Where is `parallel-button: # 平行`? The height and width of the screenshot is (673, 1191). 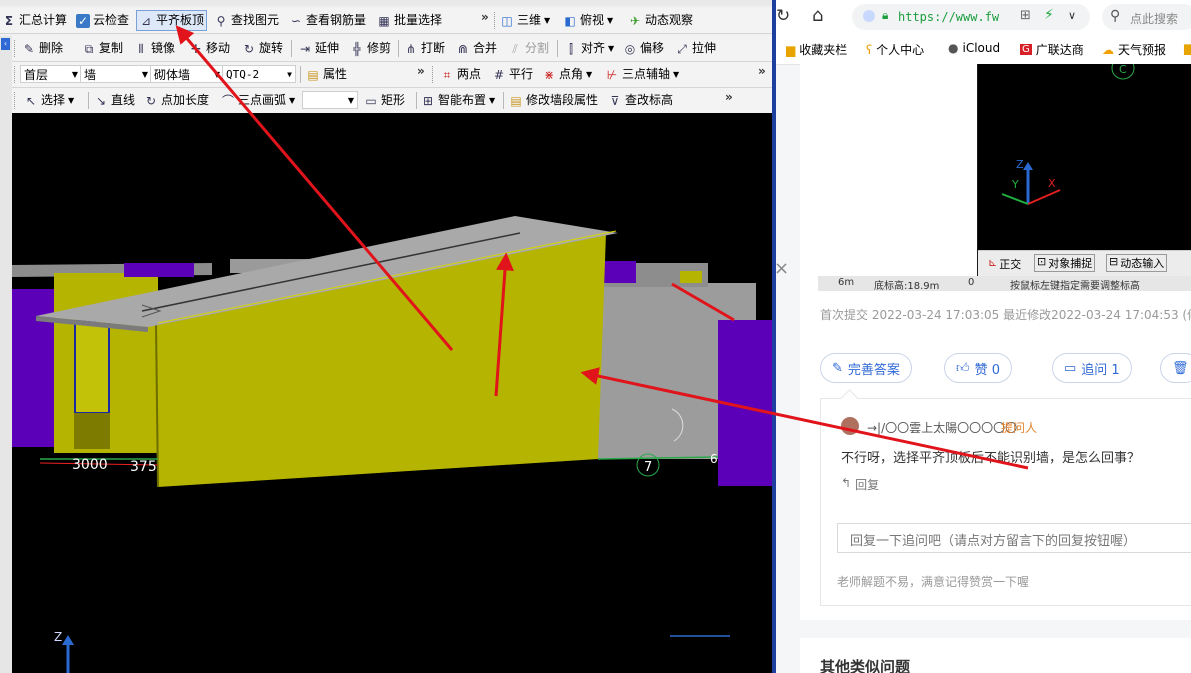
parallel-button: # 平行 is located at coordinates (512, 74).